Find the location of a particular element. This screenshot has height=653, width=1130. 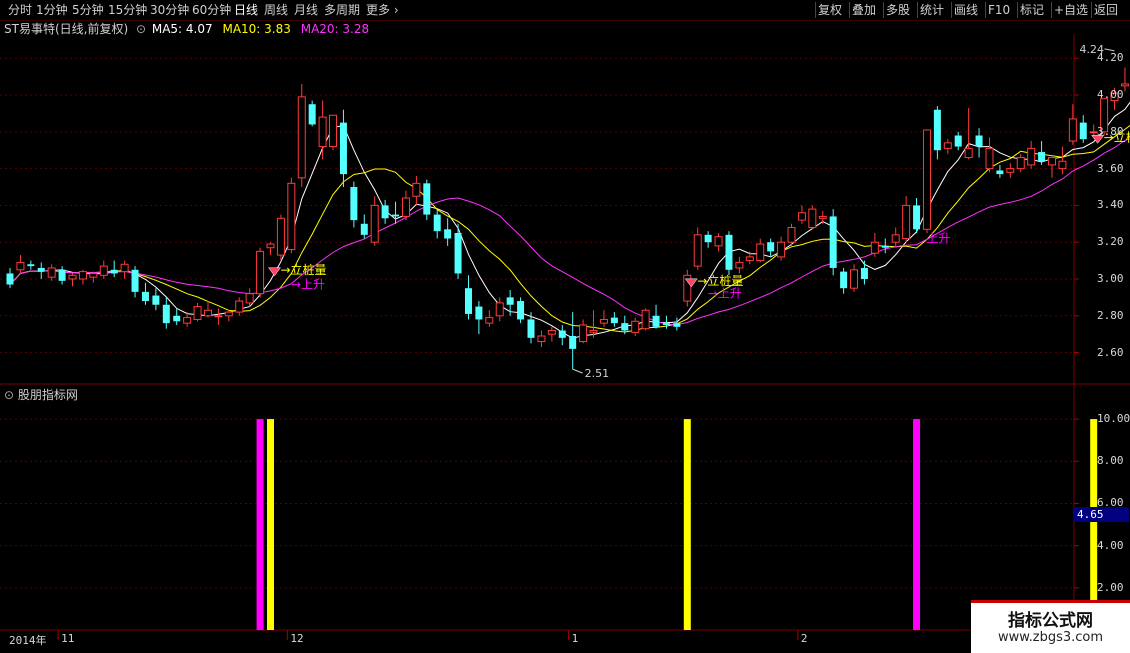

indicator-toggle-icon: ⊙ is located at coordinates (9, 395).